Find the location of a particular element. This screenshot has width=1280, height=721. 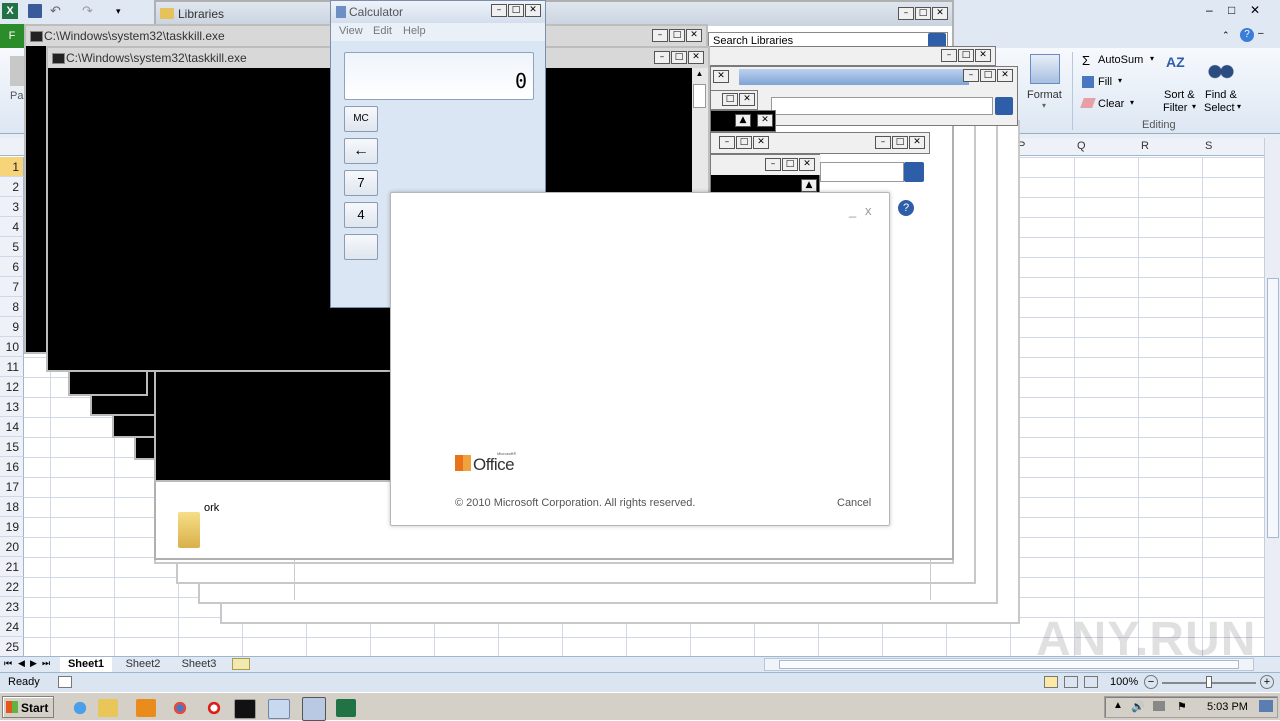

sheet-tab-sheet2: Sheet2 is located at coordinates (143, 664).